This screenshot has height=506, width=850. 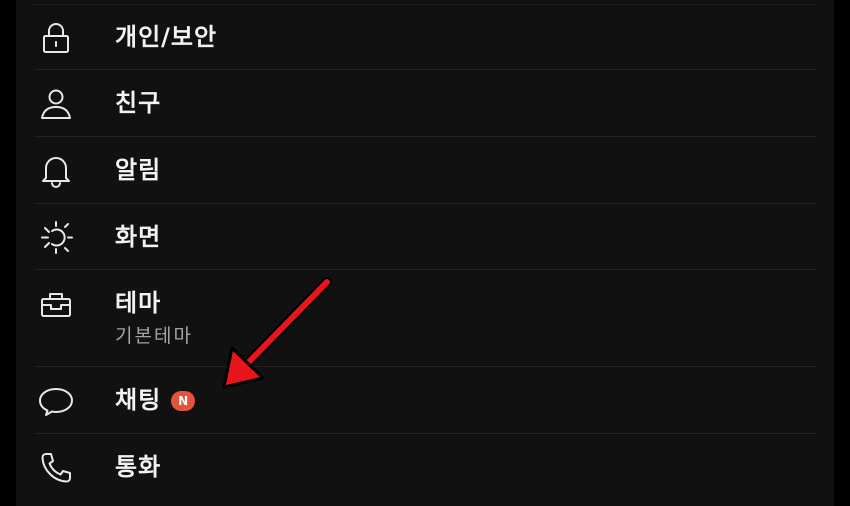 What do you see at coordinates (56, 304) in the screenshot?
I see `theme-bag-icon` at bounding box center [56, 304].